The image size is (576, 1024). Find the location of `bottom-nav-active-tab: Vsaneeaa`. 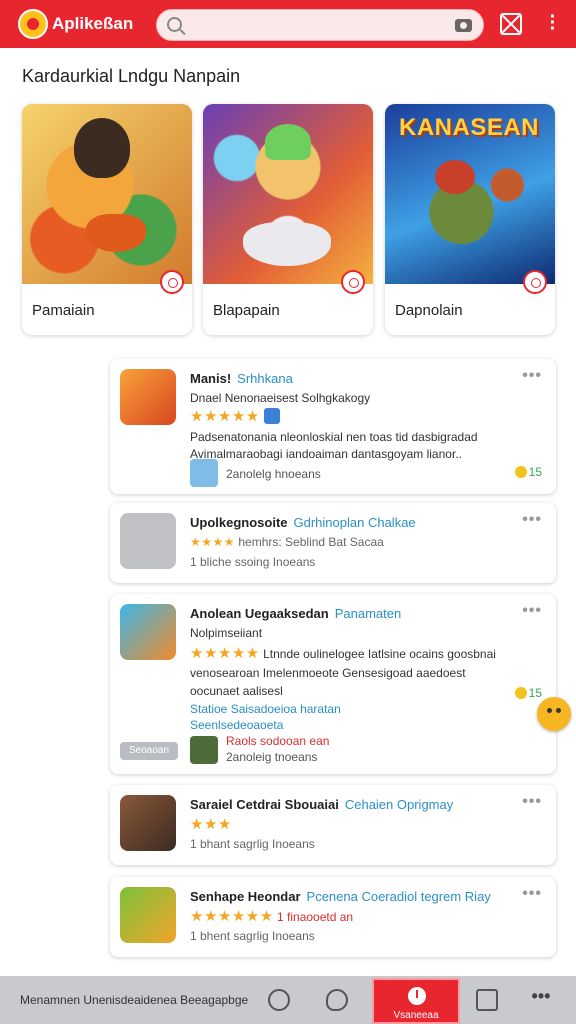

bottom-nav-active-tab: Vsaneeaa is located at coordinates (416, 1001).